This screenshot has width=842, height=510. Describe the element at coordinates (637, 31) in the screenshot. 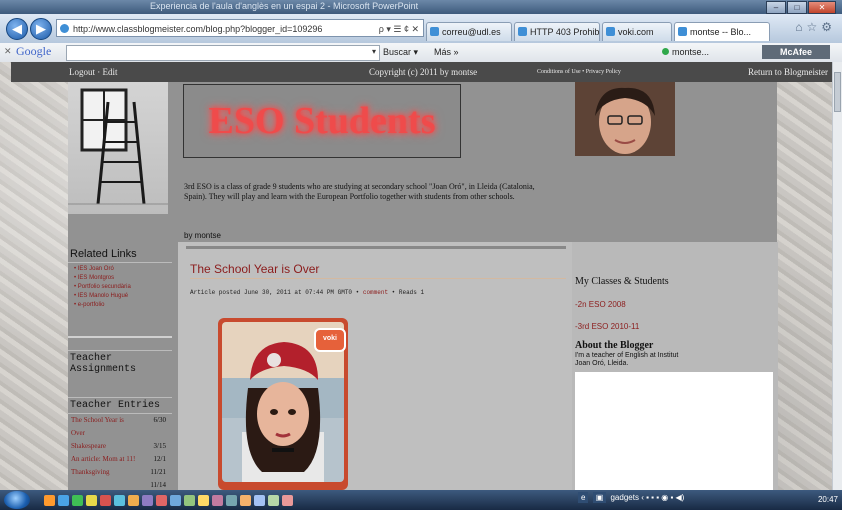

I see `tab-voki: voki.com` at that location.